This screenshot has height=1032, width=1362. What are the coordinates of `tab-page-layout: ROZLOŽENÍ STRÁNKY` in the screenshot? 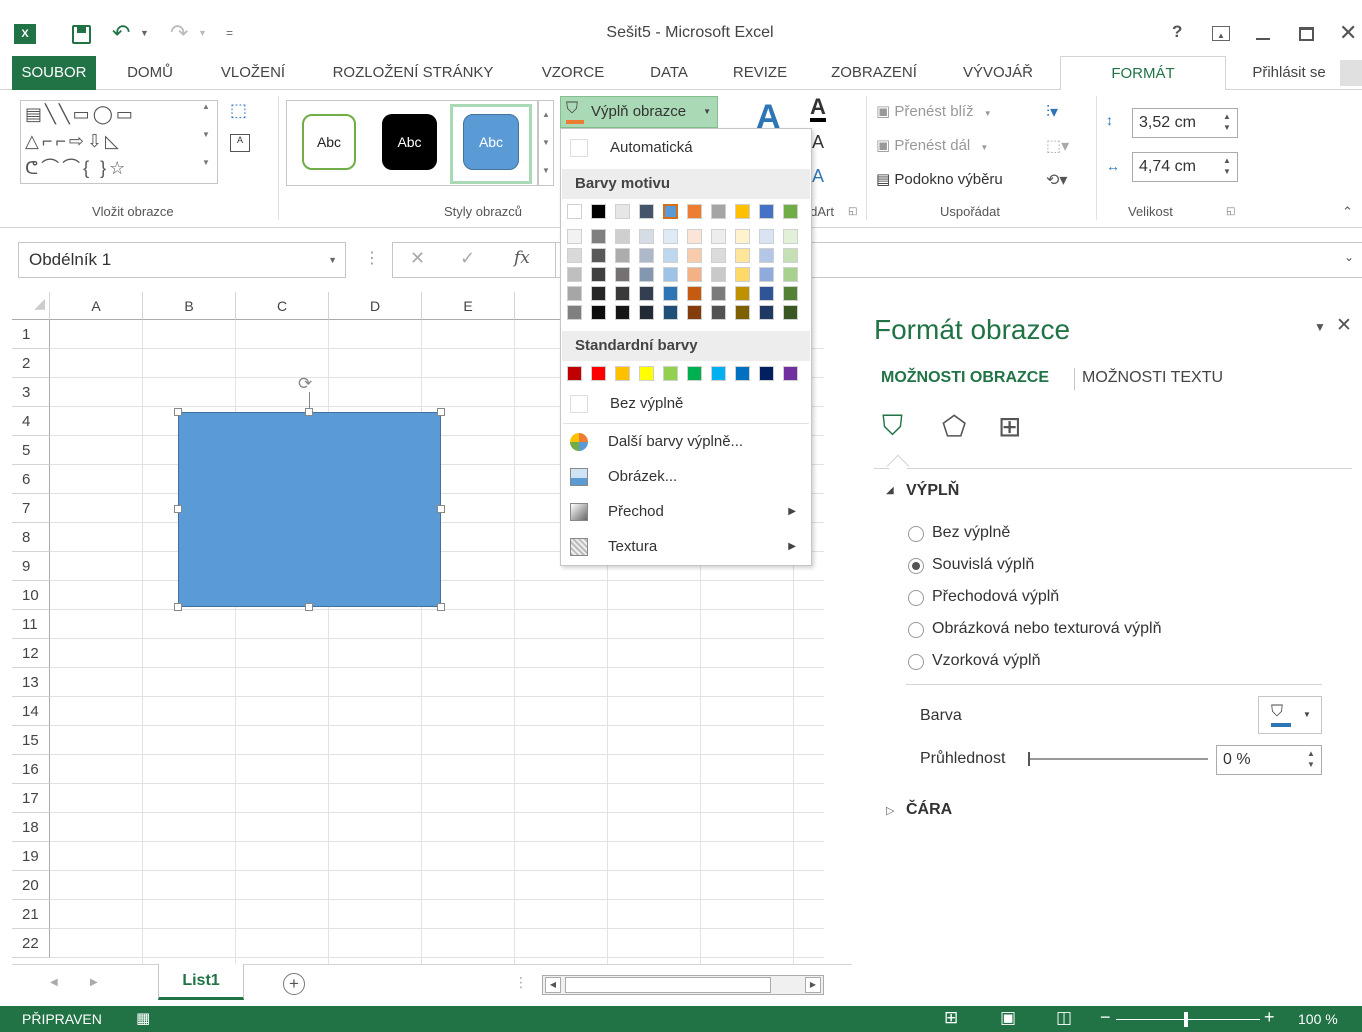 It's located at (413, 73).